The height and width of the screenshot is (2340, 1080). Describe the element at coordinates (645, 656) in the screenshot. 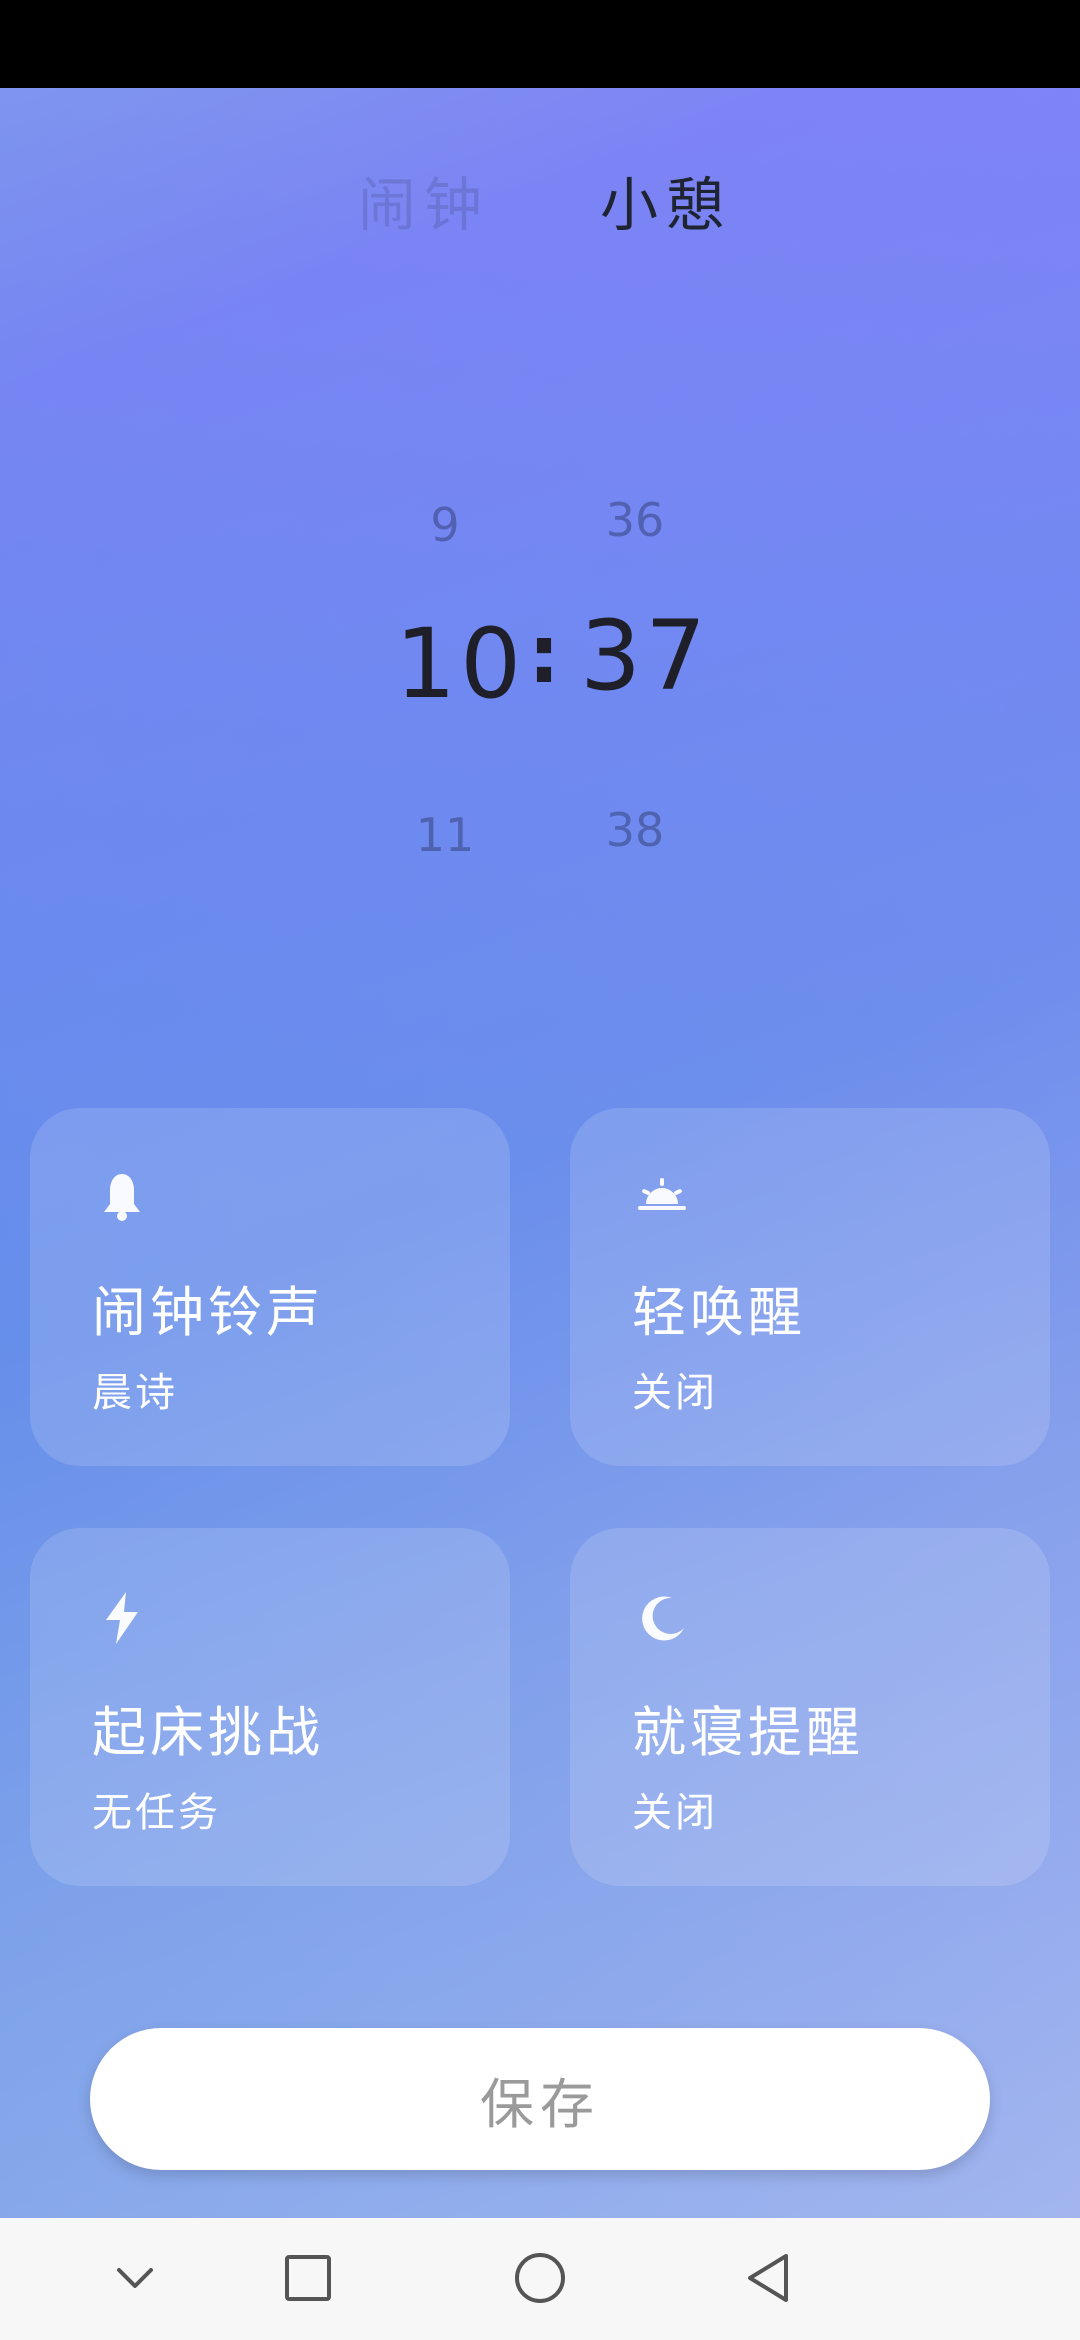

I see `minute-current-value: 37` at that location.